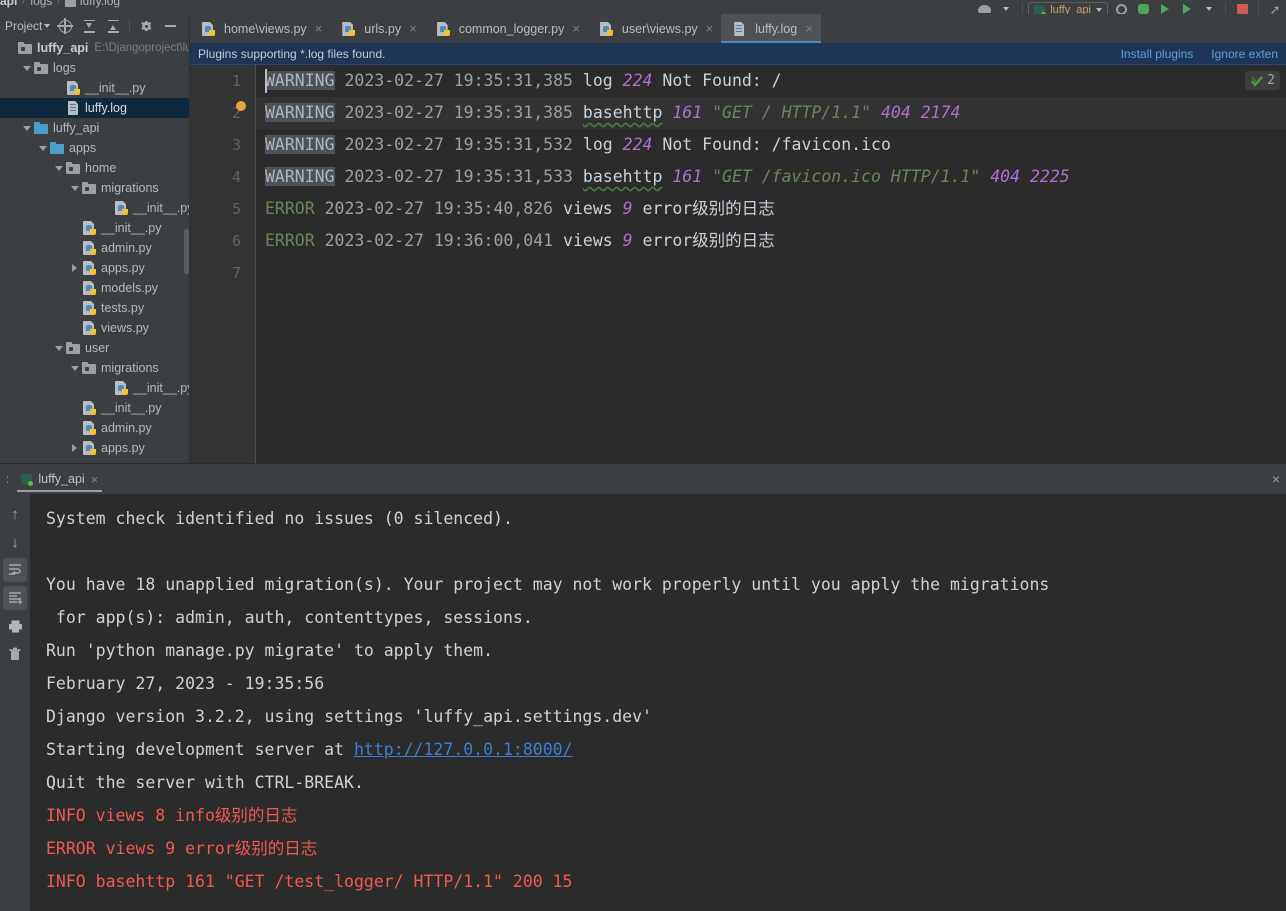  Describe the element at coordinates (771, 28) in the screenshot. I see `editor-tab-luffy-log: luffy.log ×` at that location.